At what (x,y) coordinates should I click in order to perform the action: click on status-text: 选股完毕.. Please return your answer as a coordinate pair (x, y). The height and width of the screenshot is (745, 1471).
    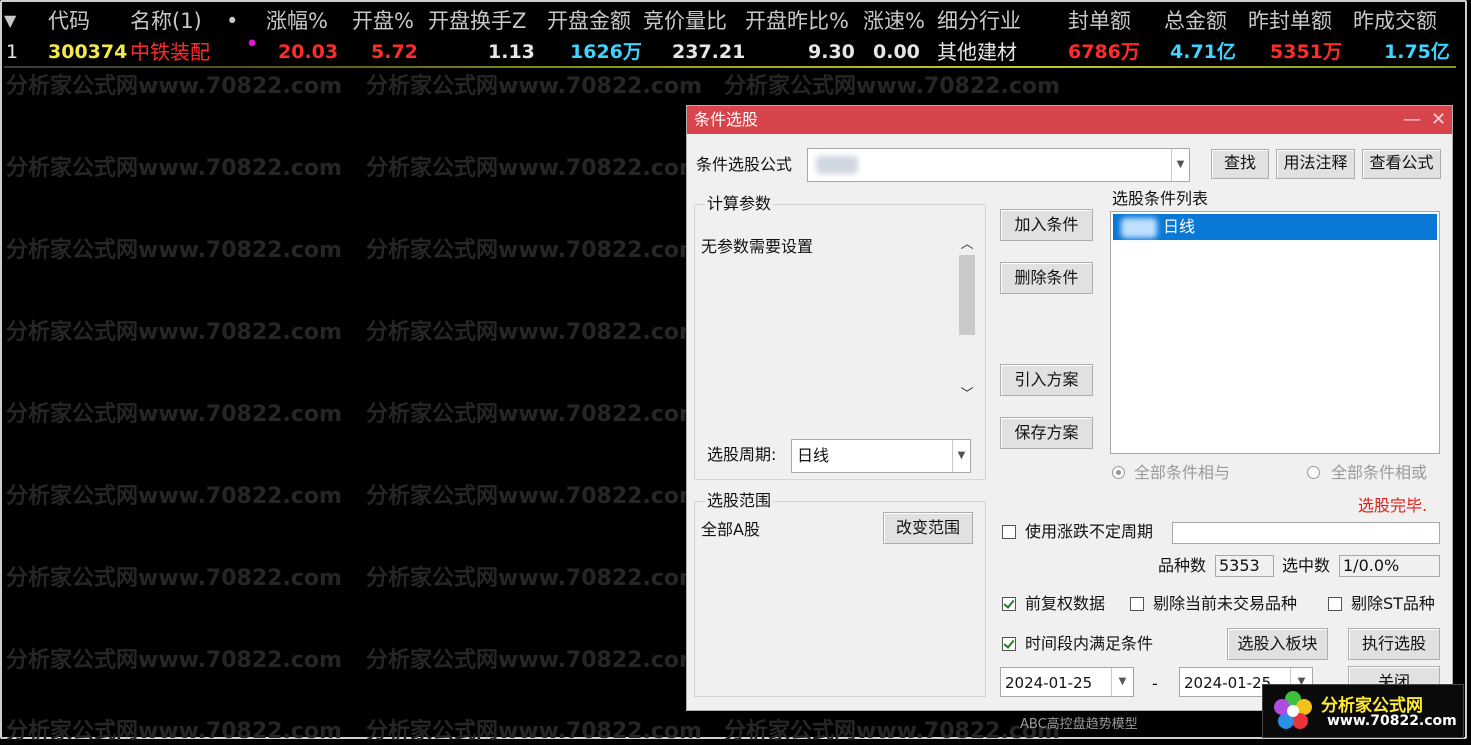
    Looking at the image, I should click on (1393, 505).